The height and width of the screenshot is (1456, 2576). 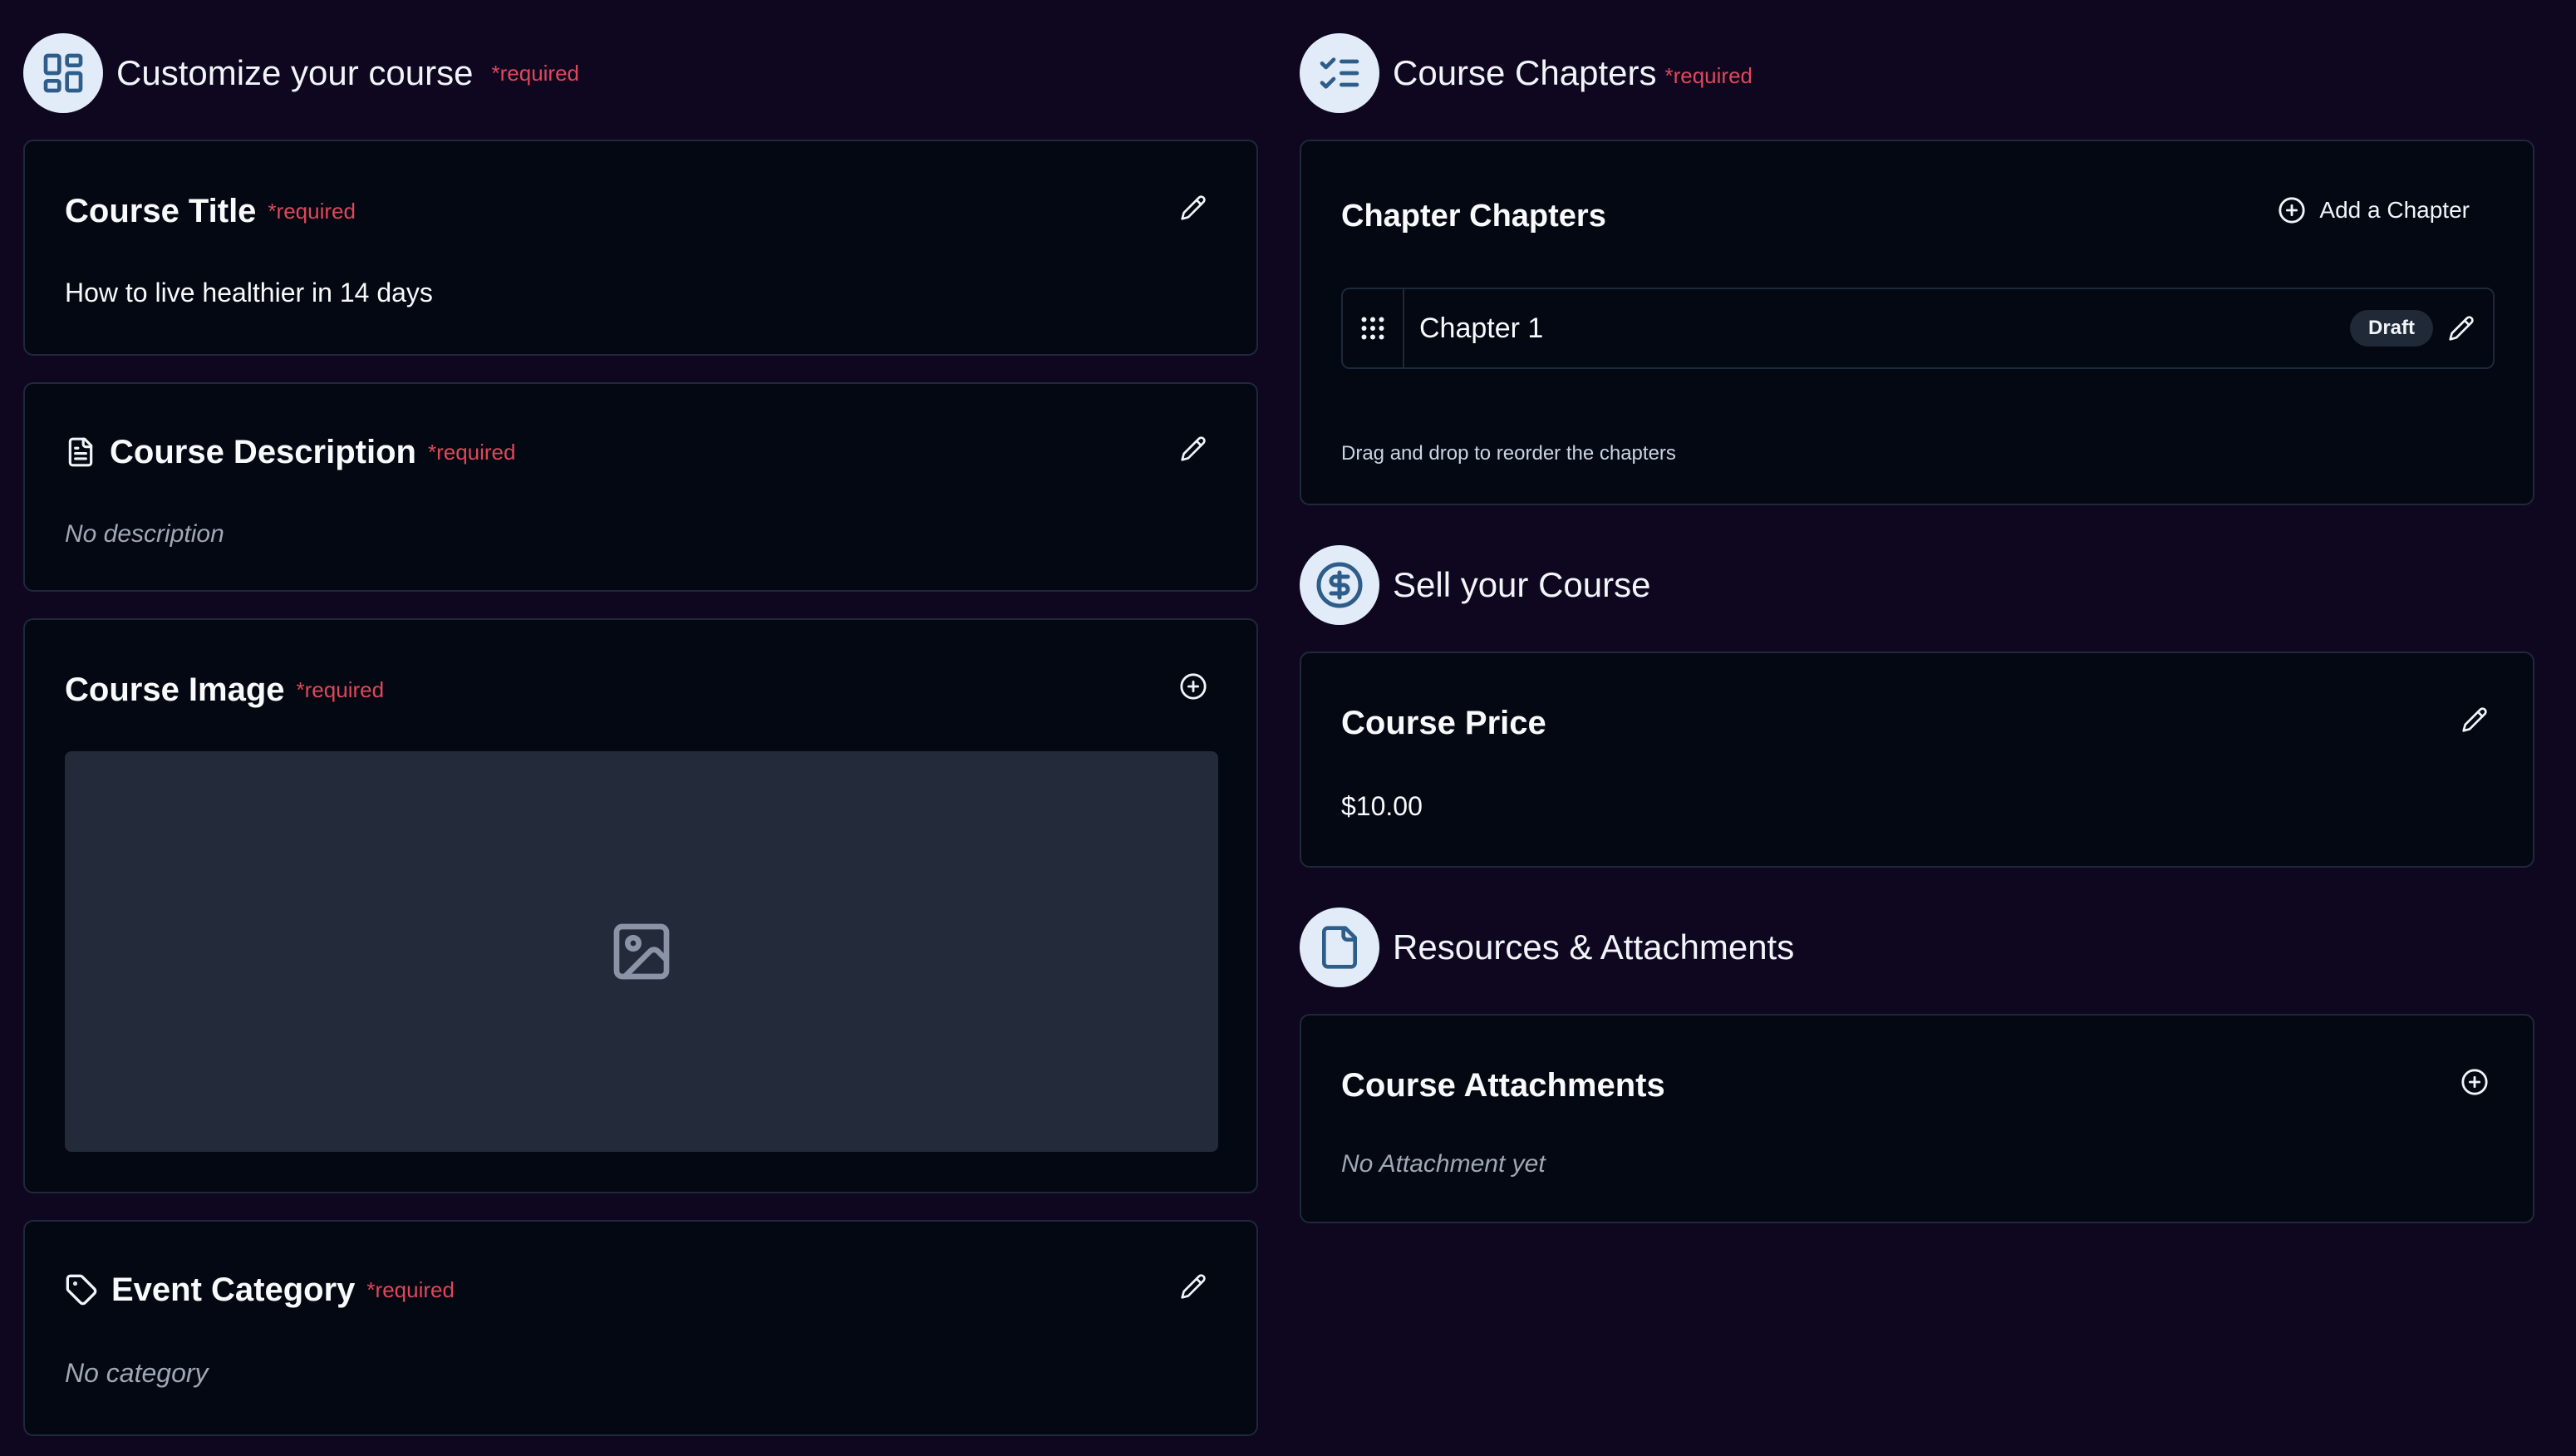 I want to click on course-price-header: Course Price, so click(x=1443, y=723).